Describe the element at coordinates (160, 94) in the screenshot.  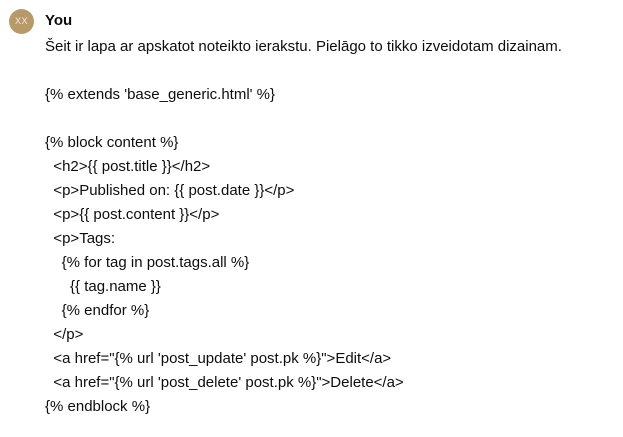
I see `message-line: {% extends 'base_generic.html' %}` at that location.